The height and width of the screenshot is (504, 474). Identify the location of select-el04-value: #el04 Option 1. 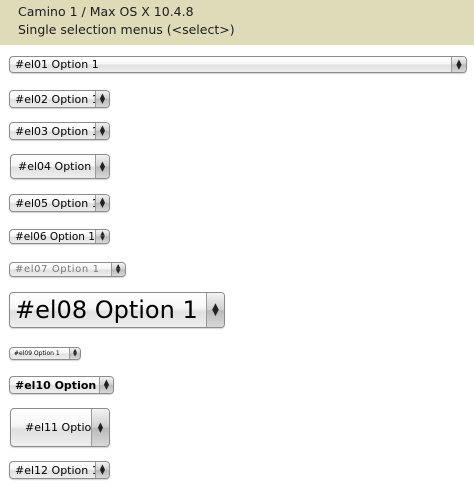
(60, 166).